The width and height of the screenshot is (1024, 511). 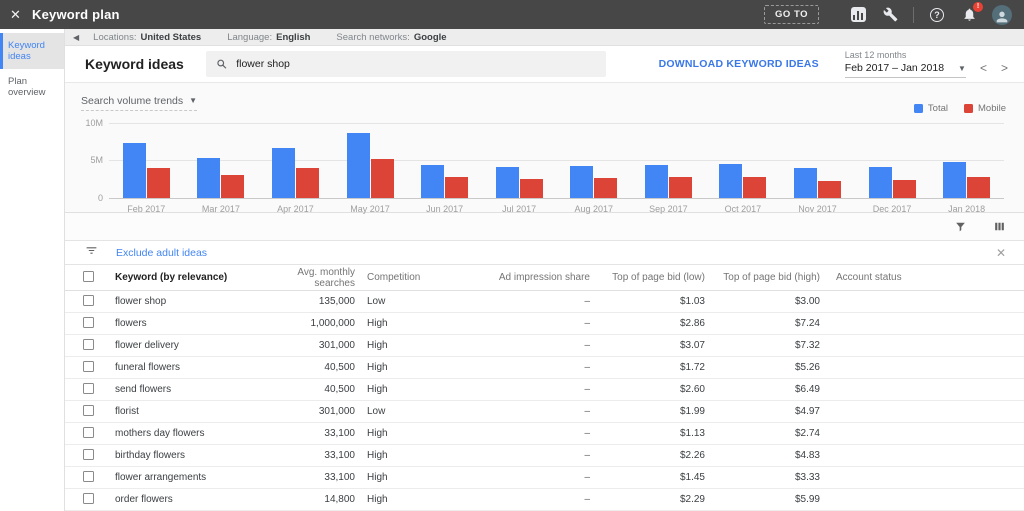 I want to click on cell-keyword: flowers, so click(x=200, y=323).